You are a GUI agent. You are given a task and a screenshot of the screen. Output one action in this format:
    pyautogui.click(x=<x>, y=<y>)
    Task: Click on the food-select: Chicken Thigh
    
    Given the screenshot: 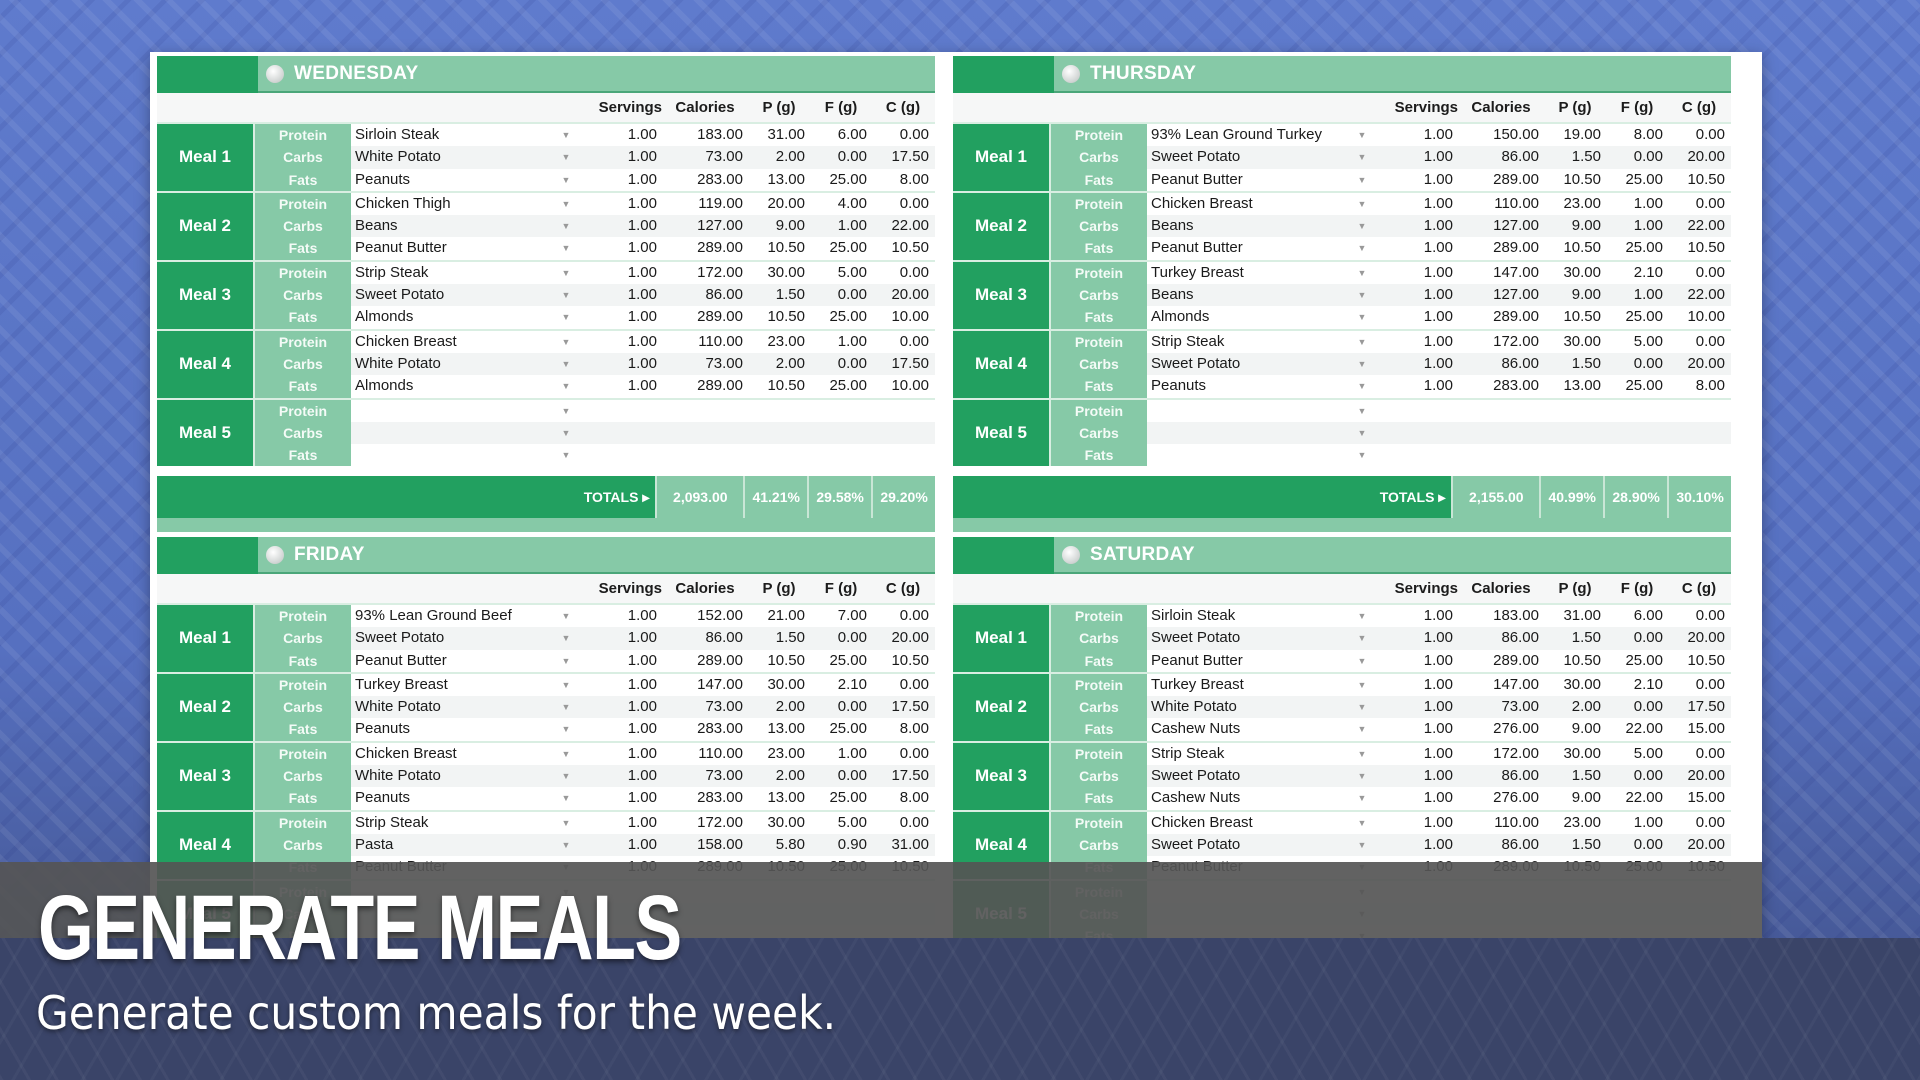 What is the action you would take?
    pyautogui.click(x=453, y=204)
    